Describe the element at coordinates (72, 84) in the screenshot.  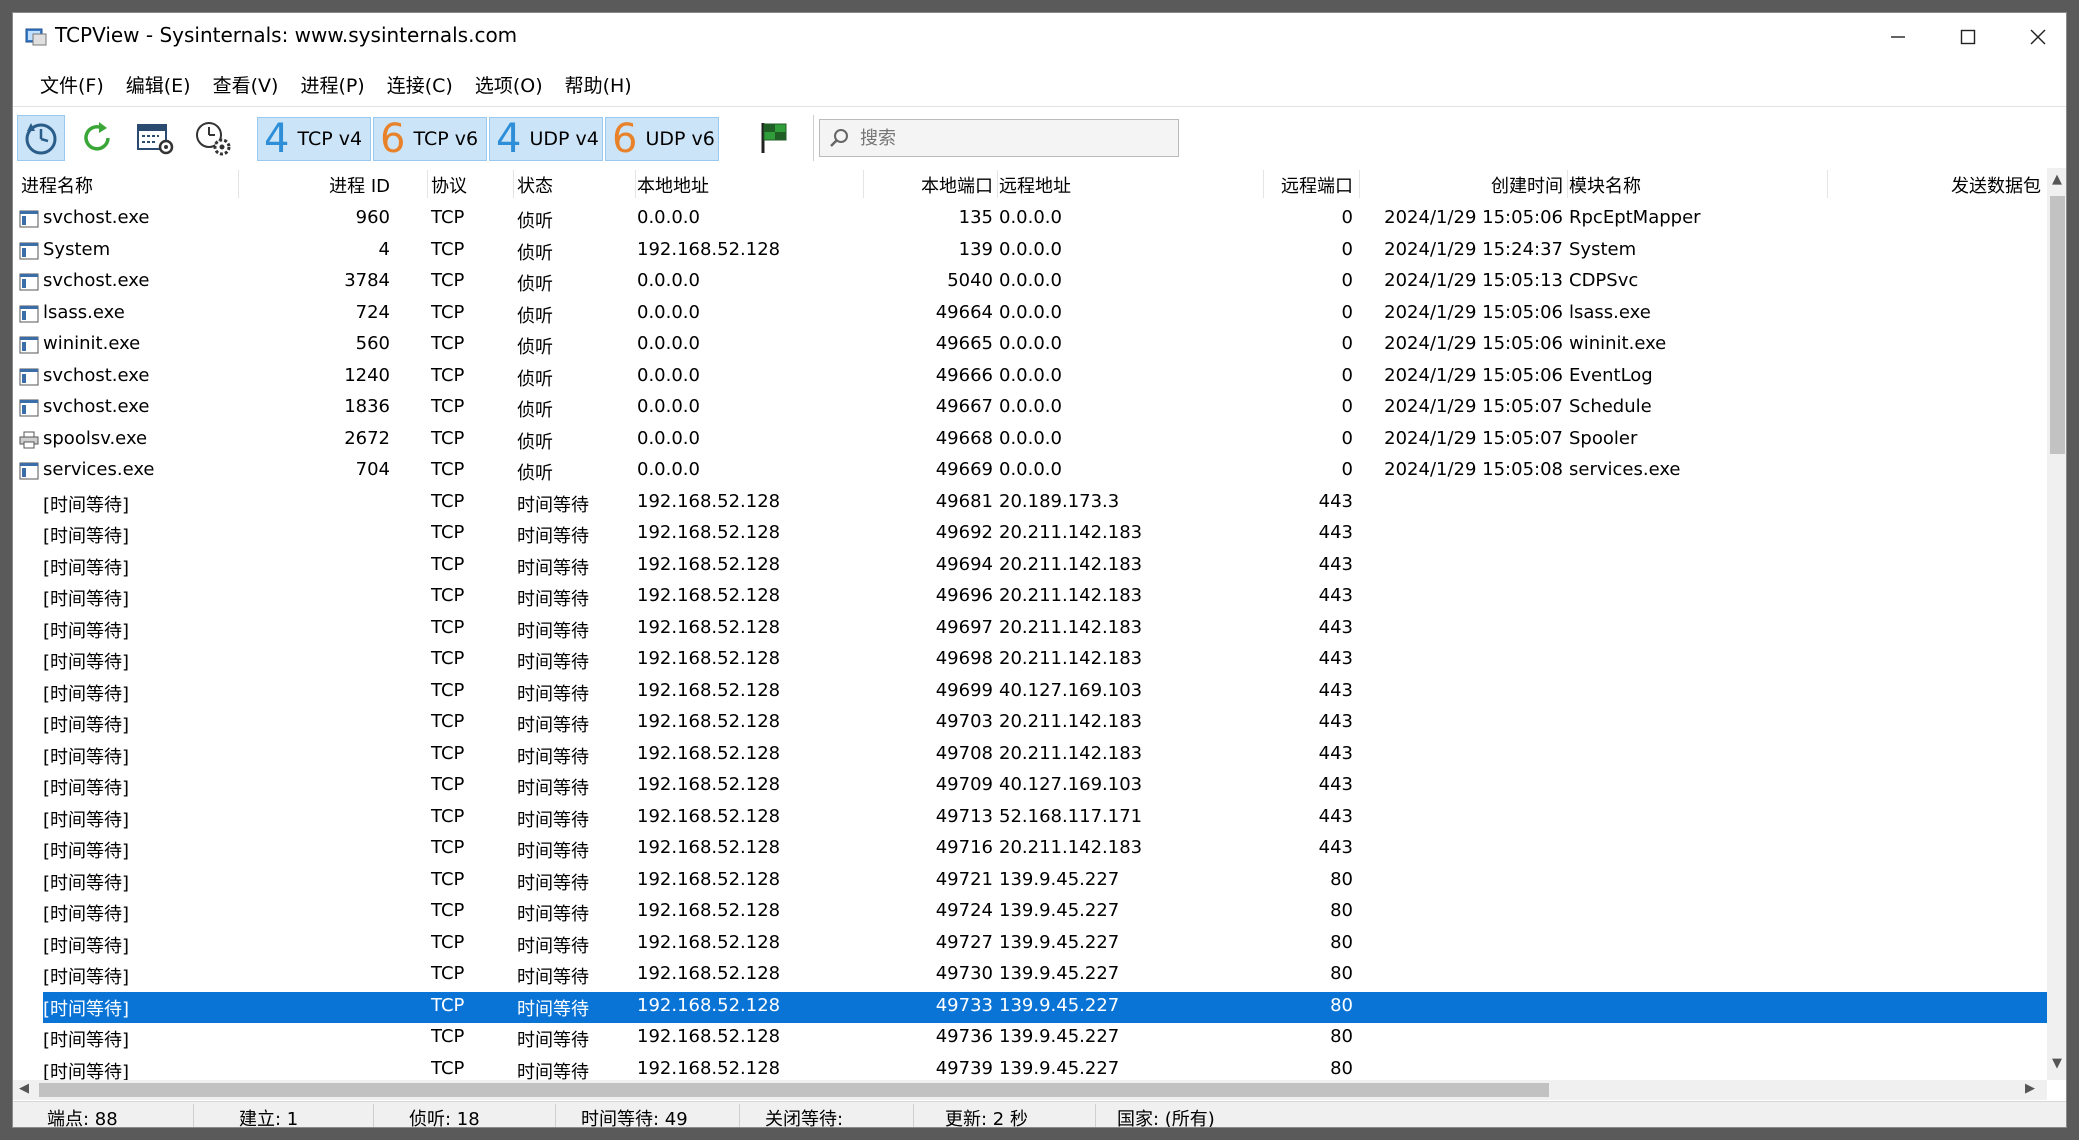
I see `menu-file: 文件(F)` at that location.